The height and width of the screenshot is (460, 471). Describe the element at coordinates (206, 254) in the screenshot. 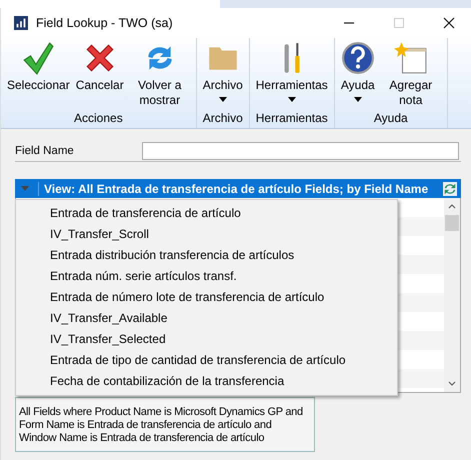

I see `menu-item: Entrada distribución transferencia de artículos` at that location.